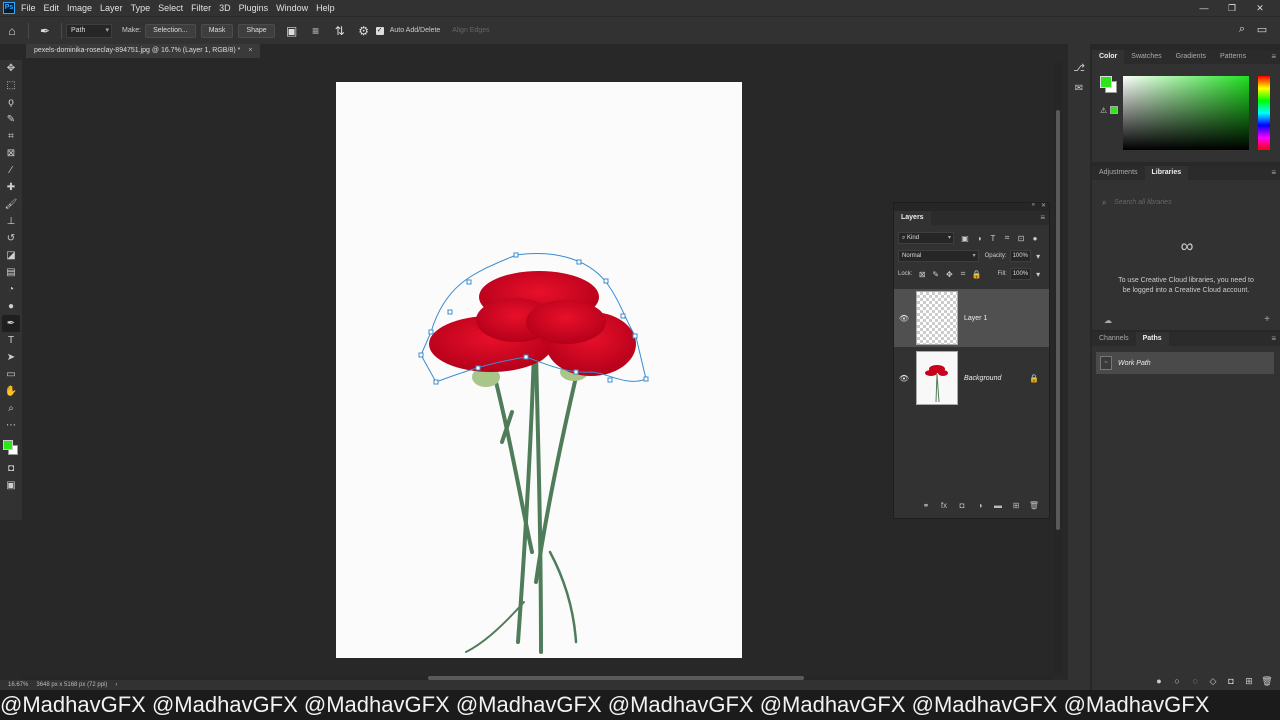 Image resolution: width=1280 pixels, height=720 pixels. Describe the element at coordinates (11, 408) in the screenshot. I see `zoom-tool-icon: ⌕` at that location.